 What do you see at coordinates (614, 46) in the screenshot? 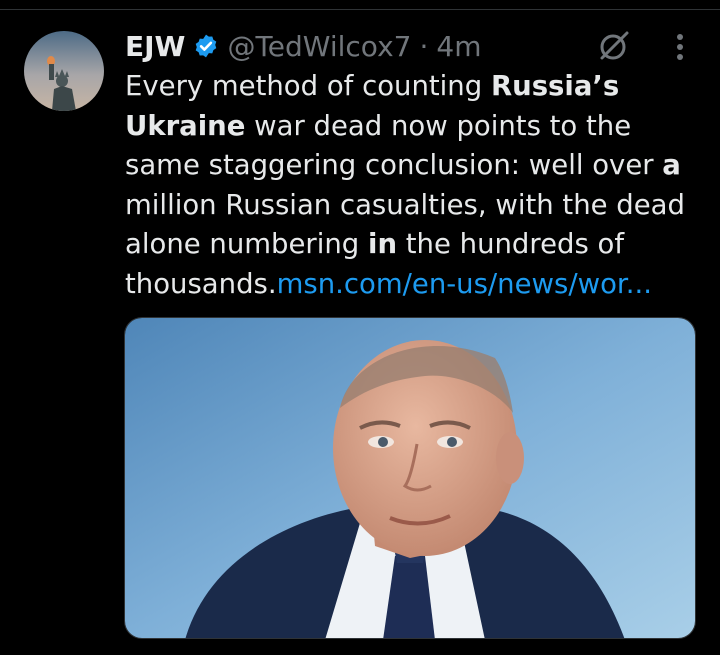
I see `grok-icon` at bounding box center [614, 46].